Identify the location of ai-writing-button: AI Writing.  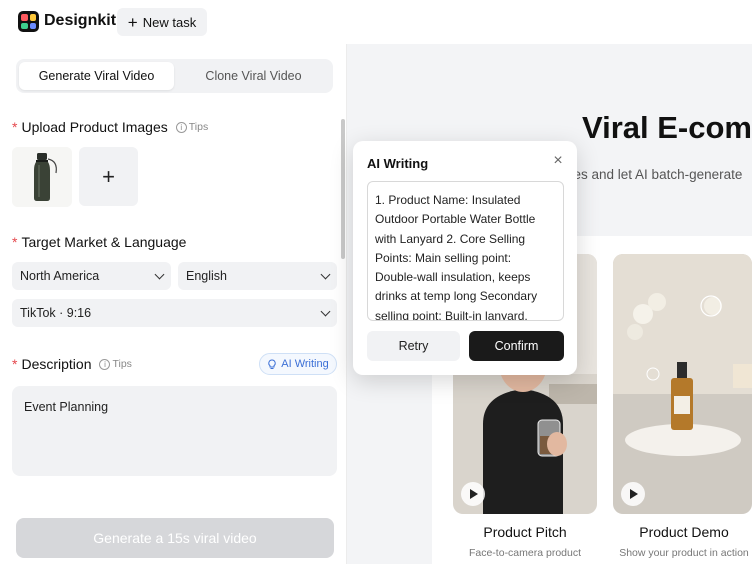
(298, 364).